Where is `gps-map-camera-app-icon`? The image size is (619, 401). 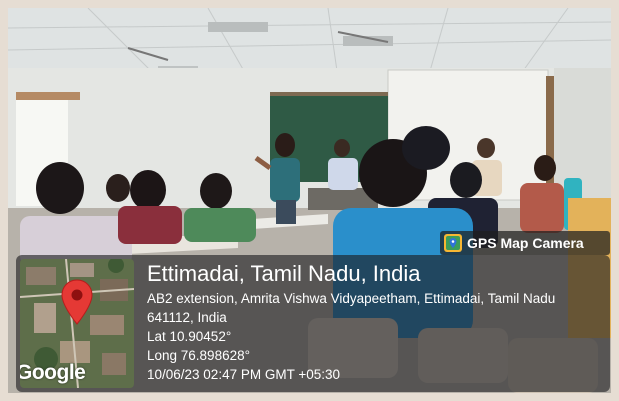 gps-map-camera-app-icon is located at coordinates (453, 243).